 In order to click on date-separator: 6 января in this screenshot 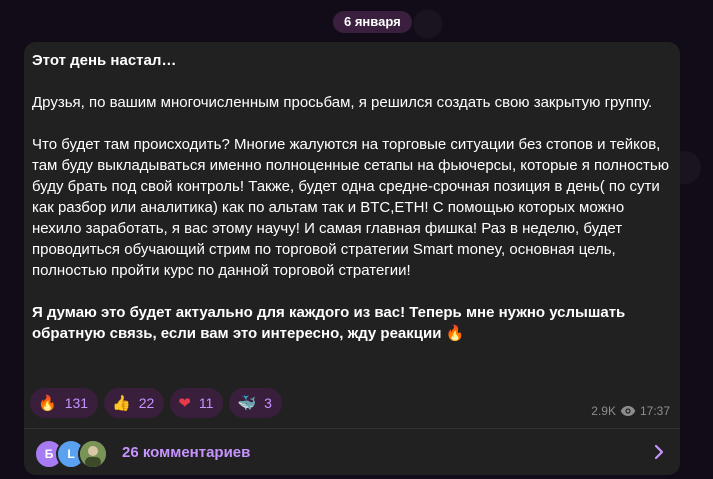, I will do `click(372, 22)`.